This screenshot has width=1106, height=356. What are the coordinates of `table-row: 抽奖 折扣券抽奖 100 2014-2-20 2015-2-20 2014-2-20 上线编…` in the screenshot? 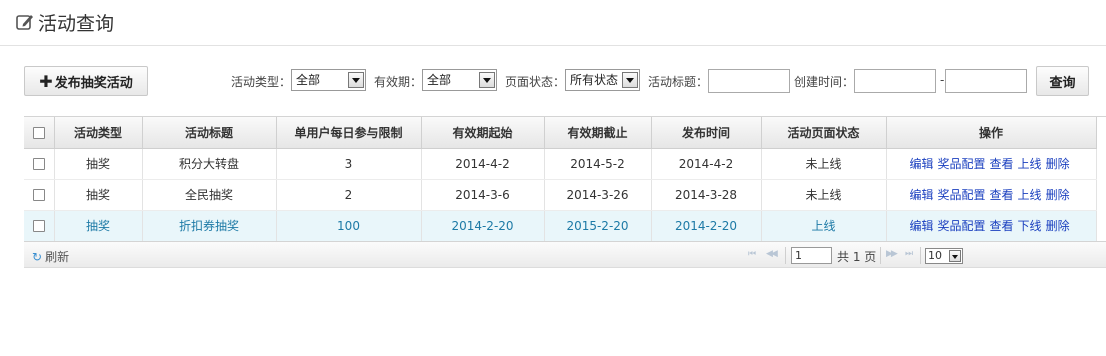 It's located at (560, 226).